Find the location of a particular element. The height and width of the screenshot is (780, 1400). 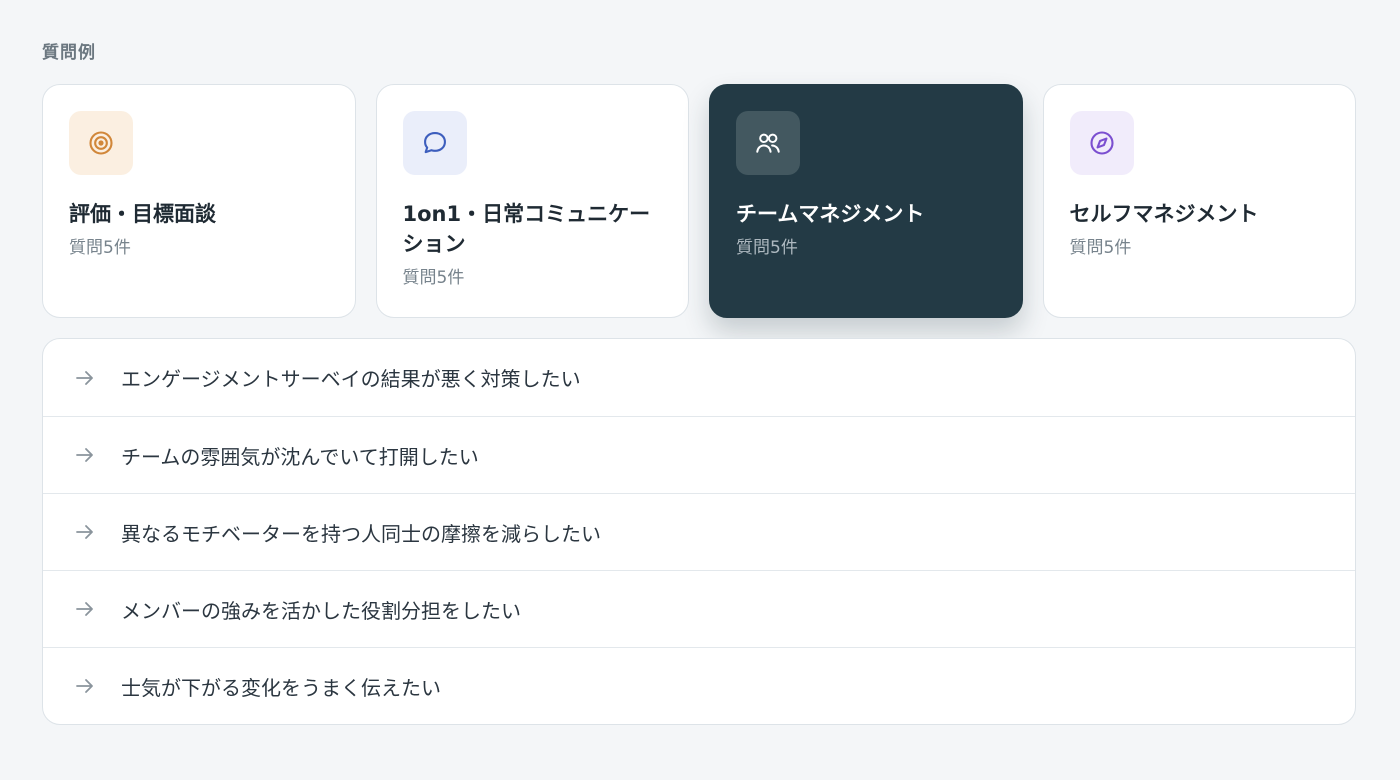

category-card-self-management: セルフマネジメント 質問5件 is located at coordinates (1199, 201).